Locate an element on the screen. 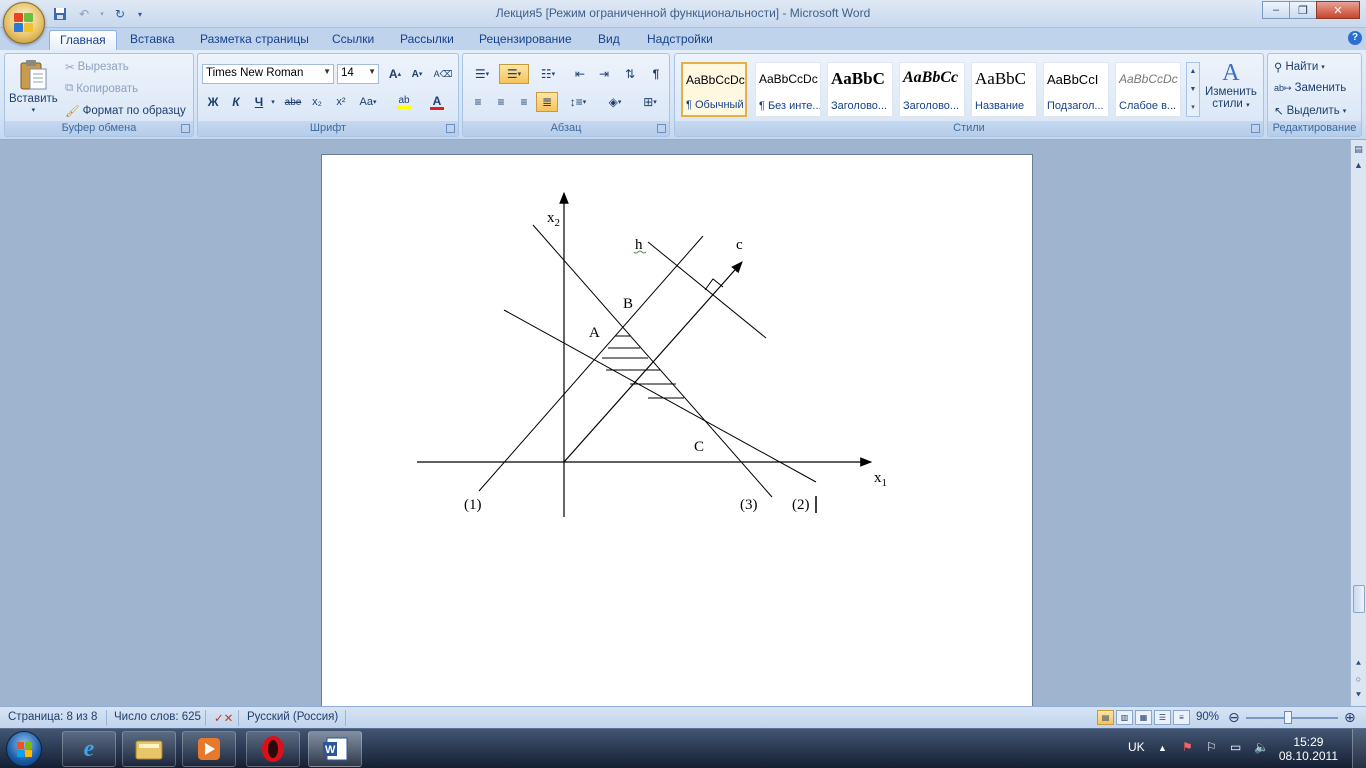 Image resolution: width=1366 pixels, height=768 pixels. line-spacing-button: ↕≡ ▾ is located at coordinates (578, 102).